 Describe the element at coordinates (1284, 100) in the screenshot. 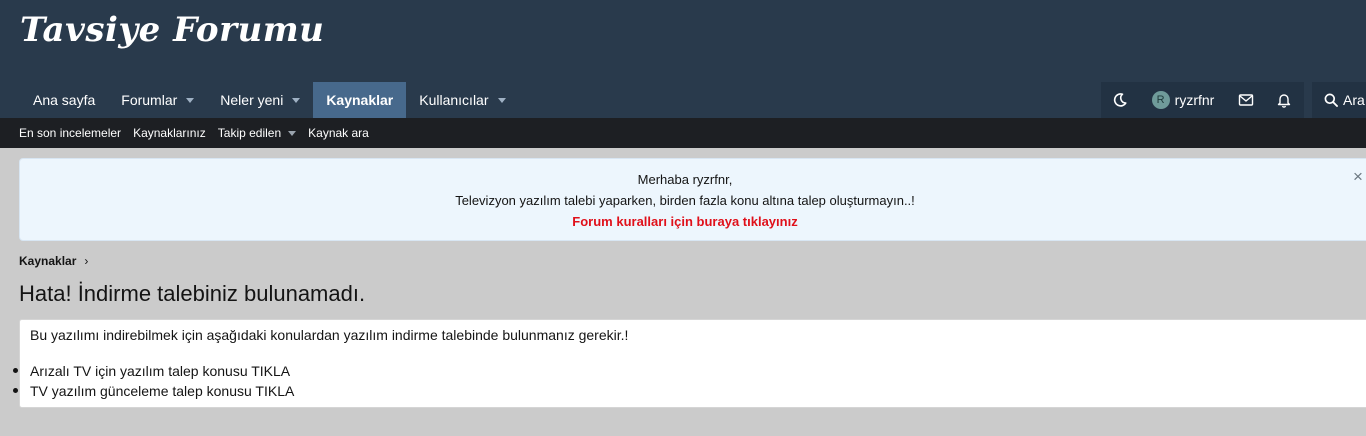

I see `bell-icon` at that location.